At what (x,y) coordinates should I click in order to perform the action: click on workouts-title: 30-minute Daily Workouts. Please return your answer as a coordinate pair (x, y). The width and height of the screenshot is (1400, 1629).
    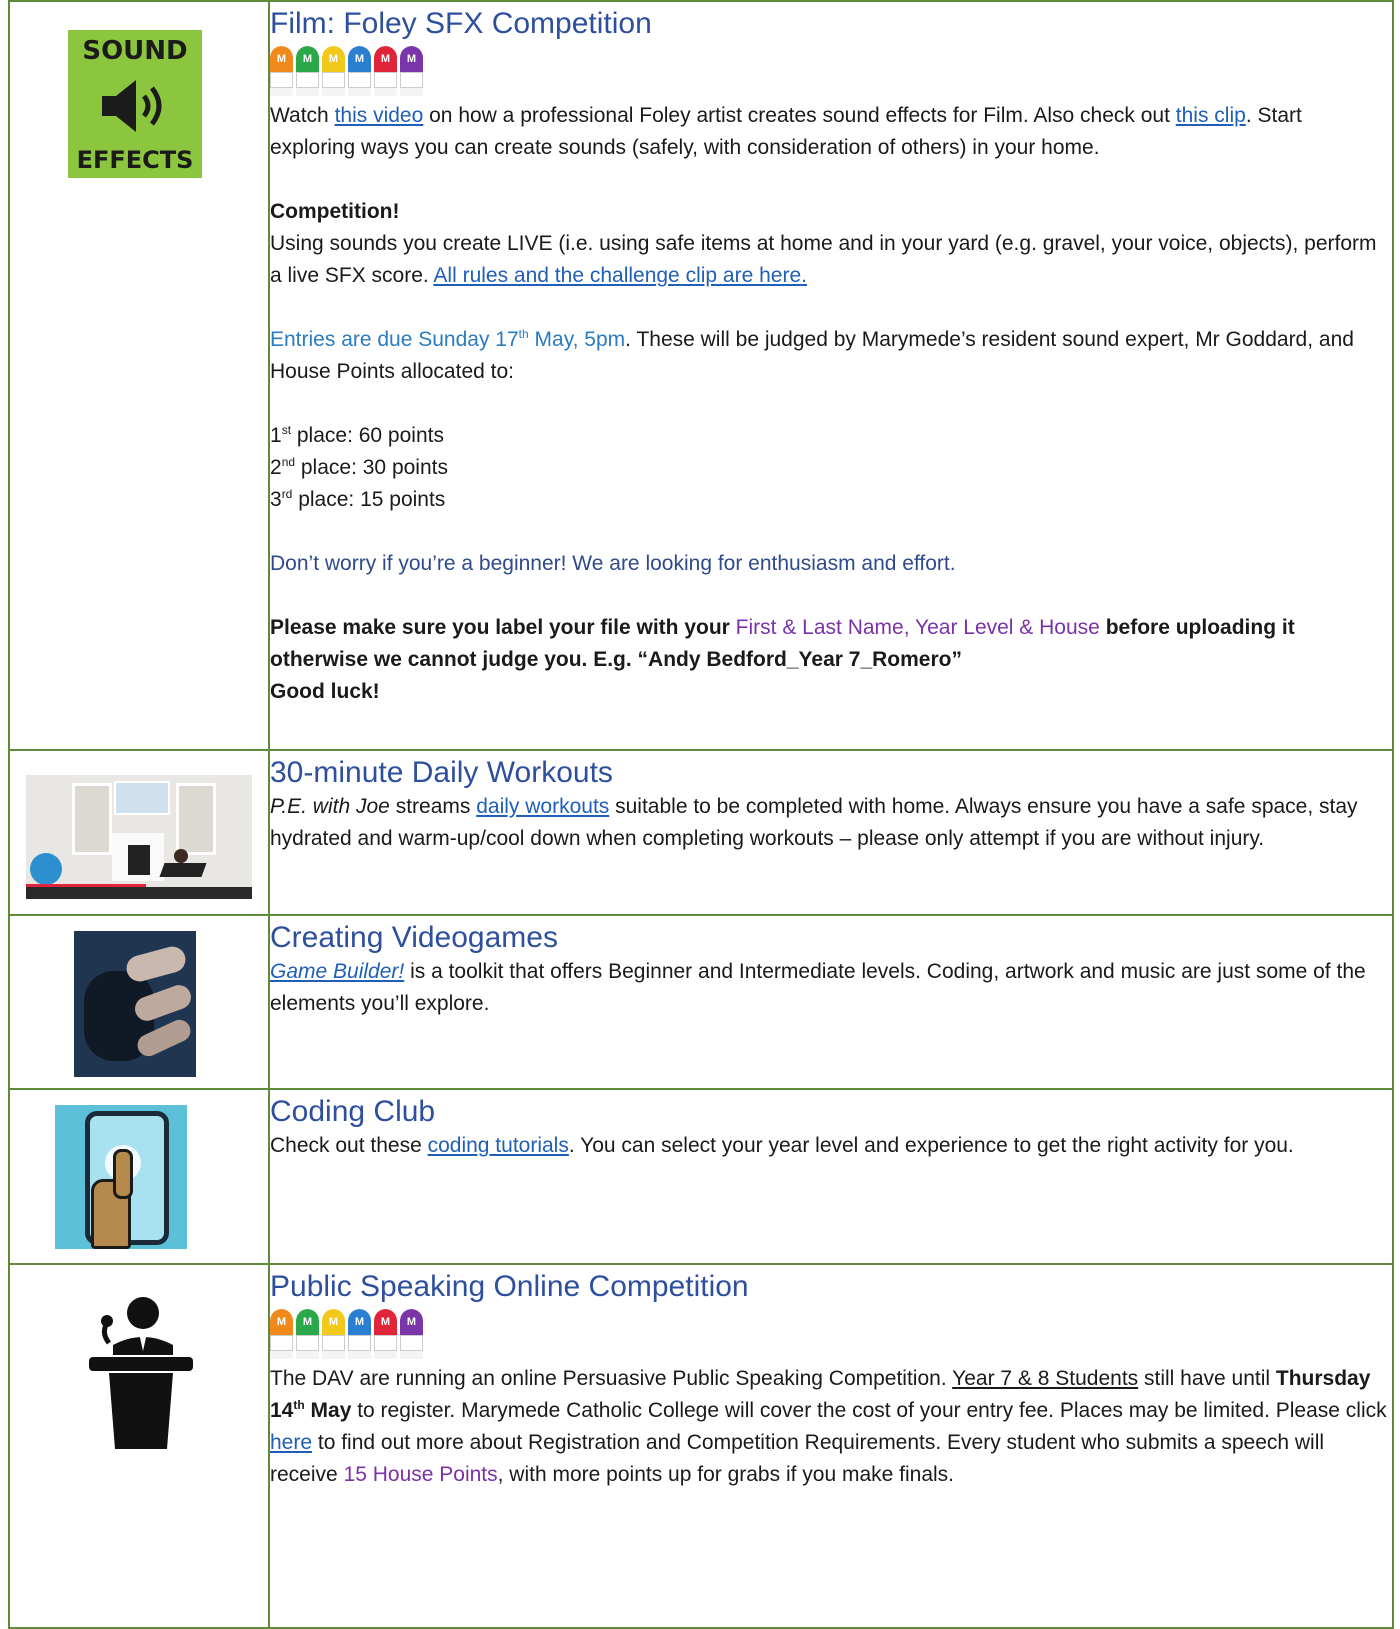
    Looking at the image, I should click on (441, 772).